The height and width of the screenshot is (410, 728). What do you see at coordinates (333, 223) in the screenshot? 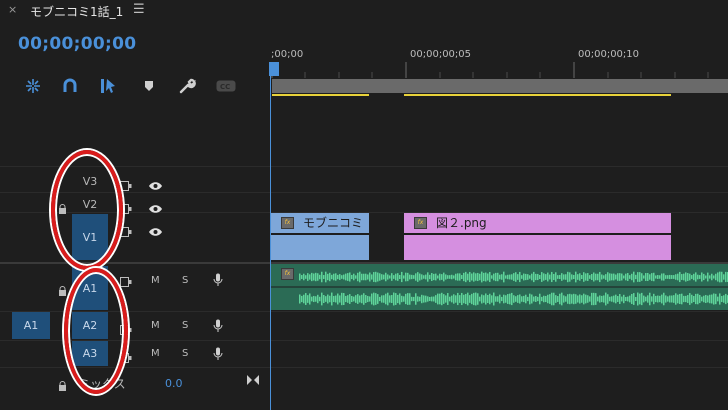
I see `clip-name: モブニコミ` at bounding box center [333, 223].